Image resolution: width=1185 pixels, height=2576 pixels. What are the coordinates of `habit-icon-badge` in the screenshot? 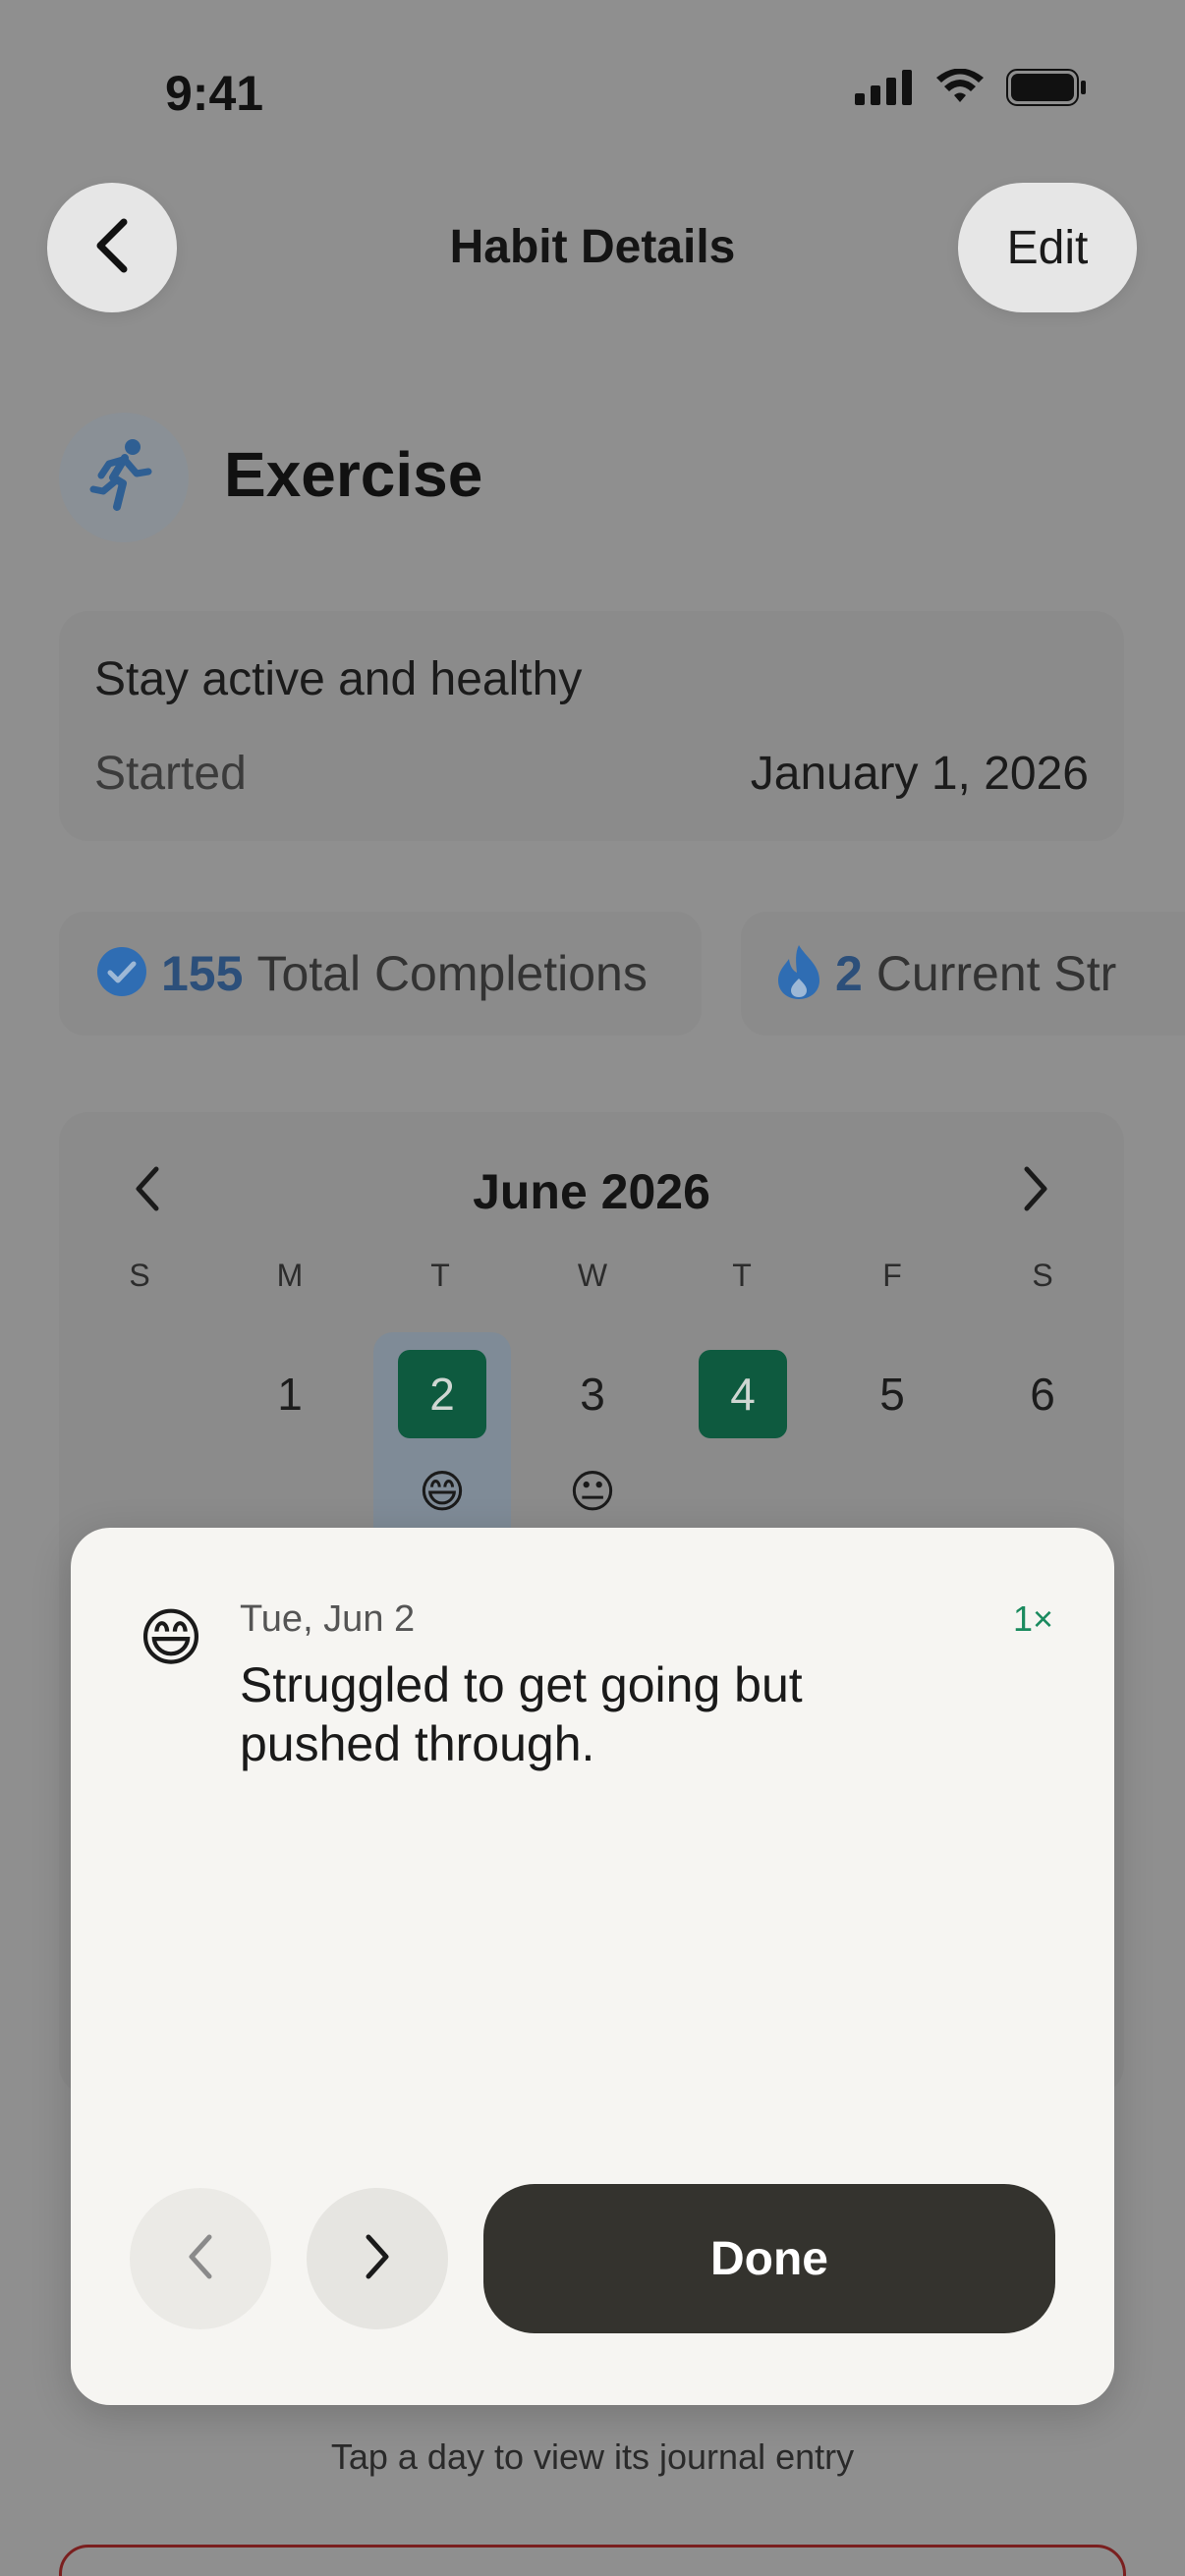 It's located at (124, 477).